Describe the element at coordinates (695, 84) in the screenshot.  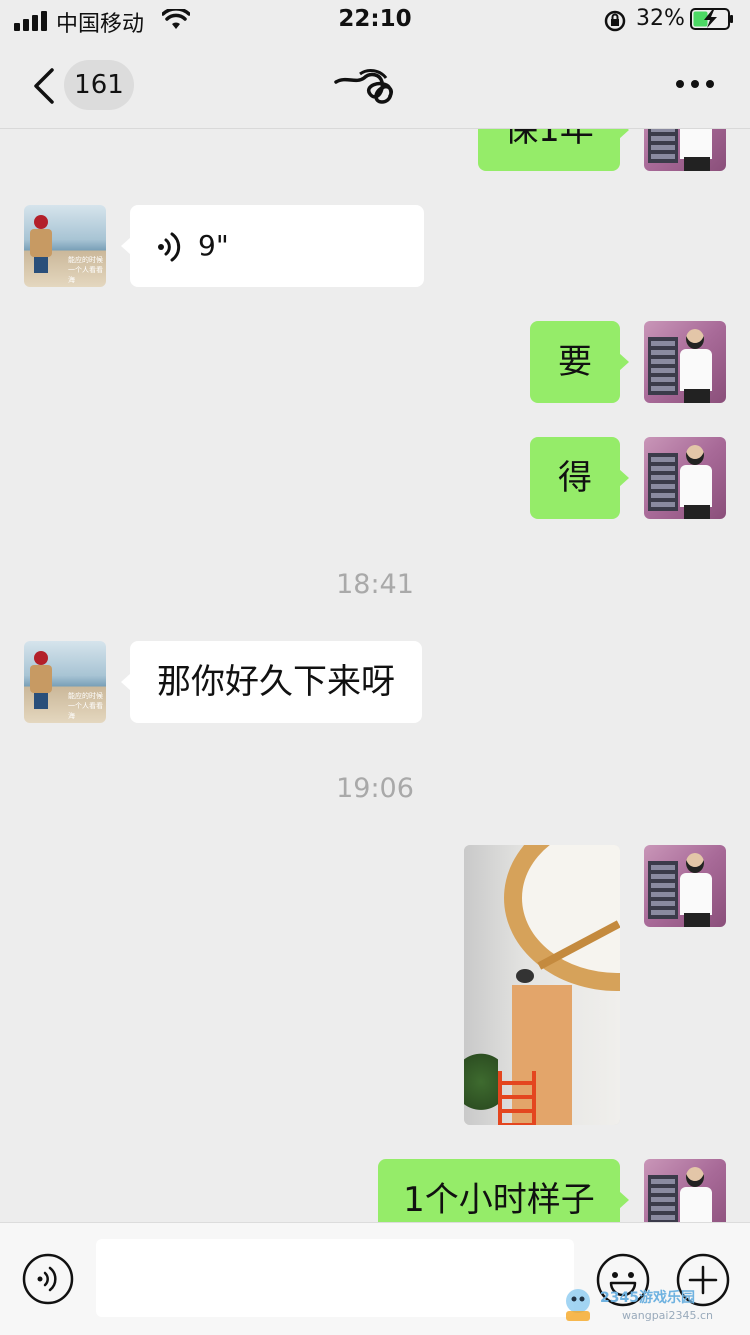
I see `more-options-button` at that location.